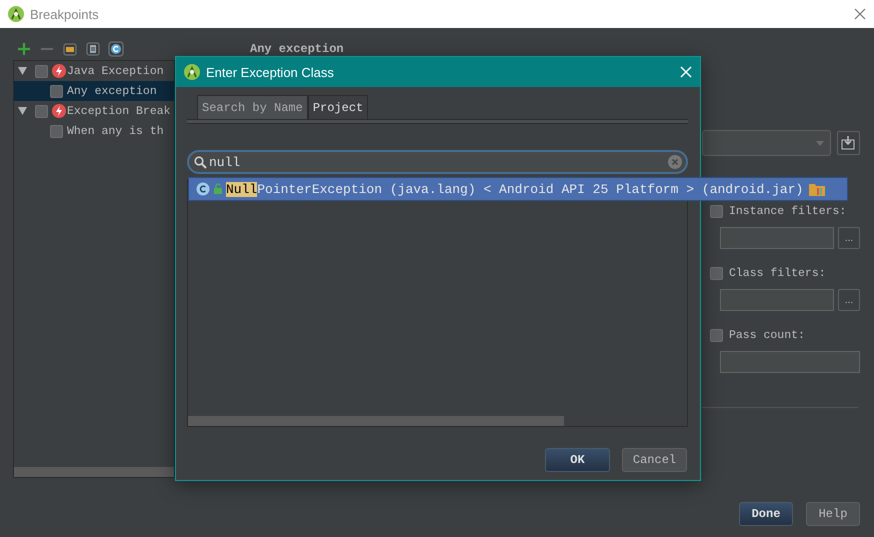  Describe the element at coordinates (218, 189) in the screenshot. I see `lock-icon` at that location.